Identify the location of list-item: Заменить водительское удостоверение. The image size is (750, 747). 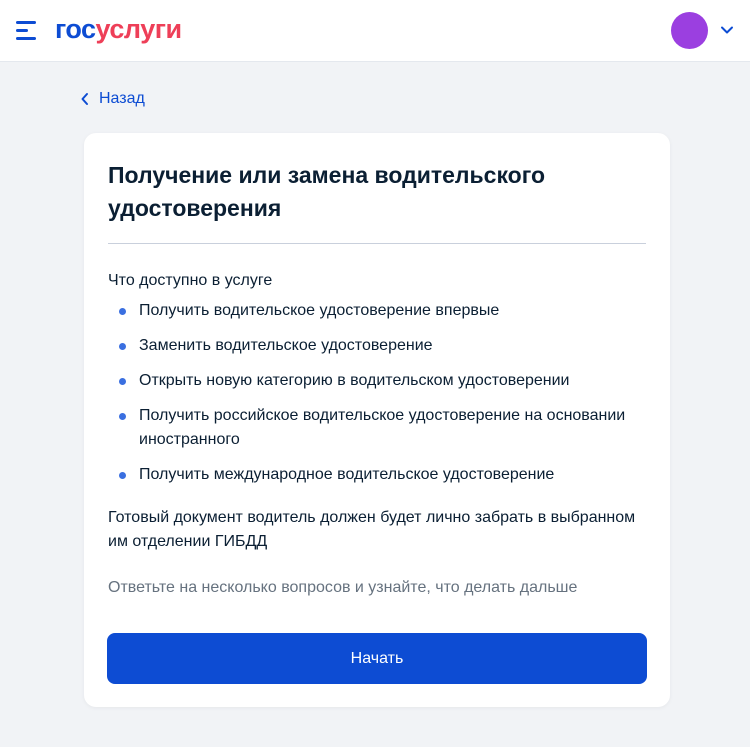
(378, 346).